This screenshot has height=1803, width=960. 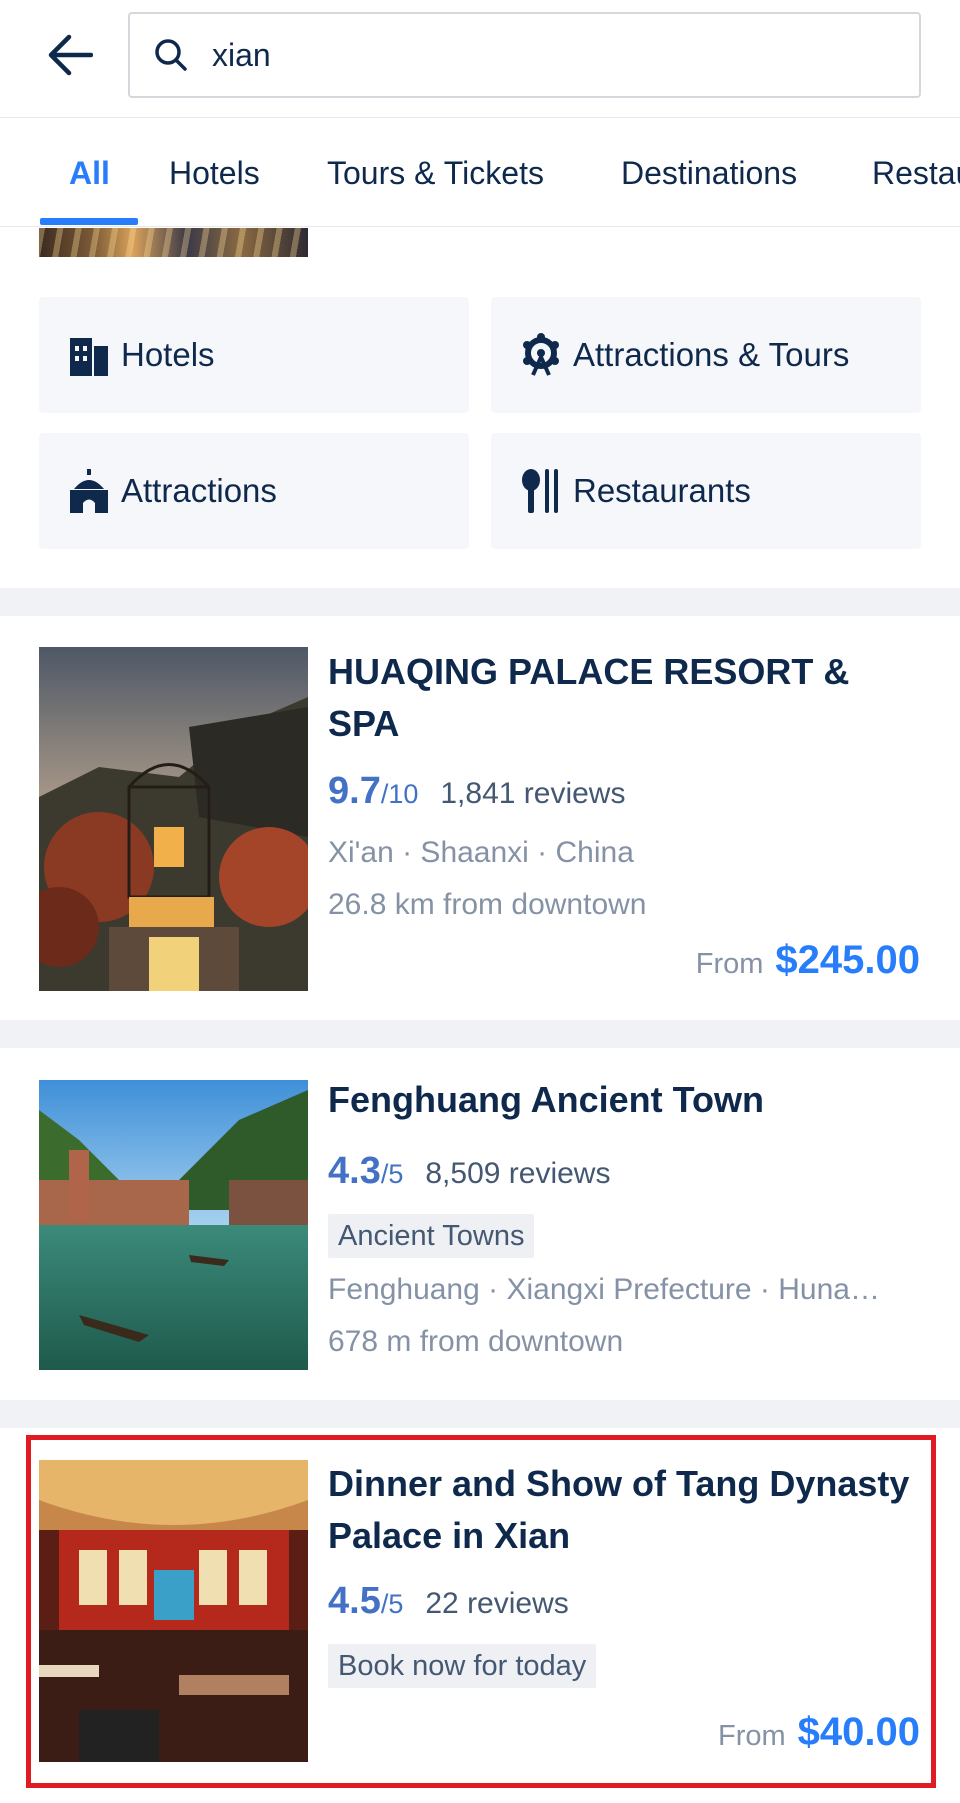 I want to click on tab-destinations: Destinations, so click(x=709, y=173).